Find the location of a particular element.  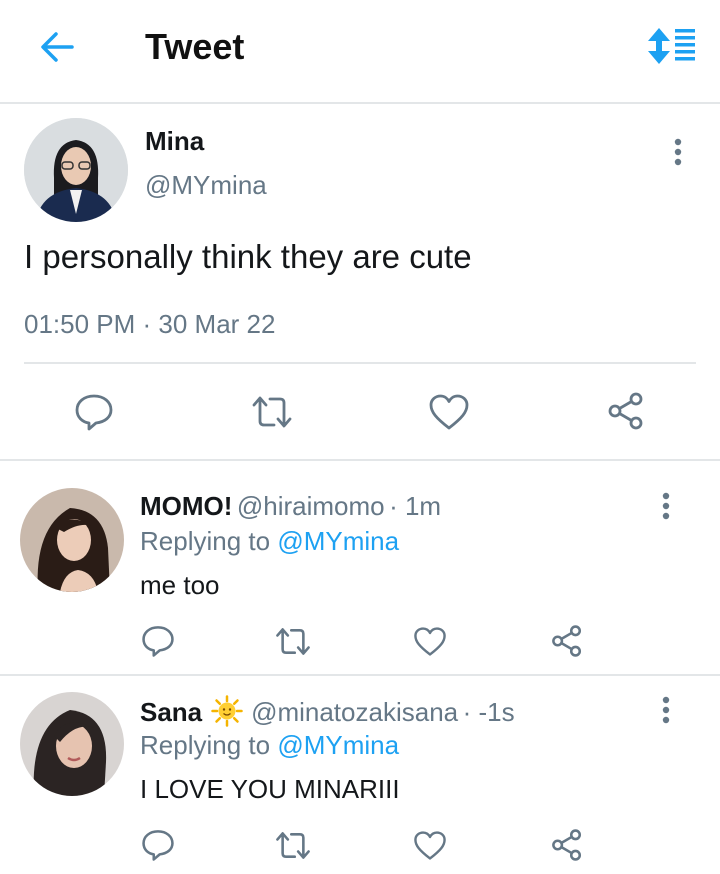

author-name: Mina is located at coordinates (174, 141).